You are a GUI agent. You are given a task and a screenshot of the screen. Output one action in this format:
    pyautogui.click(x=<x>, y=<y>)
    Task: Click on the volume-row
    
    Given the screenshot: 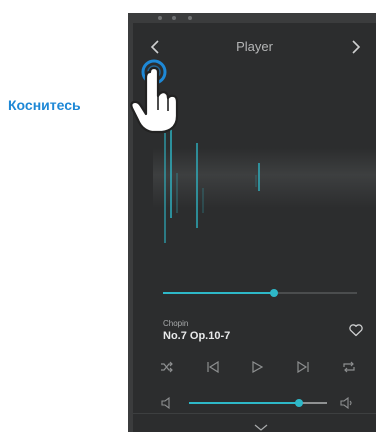 What is the action you would take?
    pyautogui.click(x=254, y=403)
    